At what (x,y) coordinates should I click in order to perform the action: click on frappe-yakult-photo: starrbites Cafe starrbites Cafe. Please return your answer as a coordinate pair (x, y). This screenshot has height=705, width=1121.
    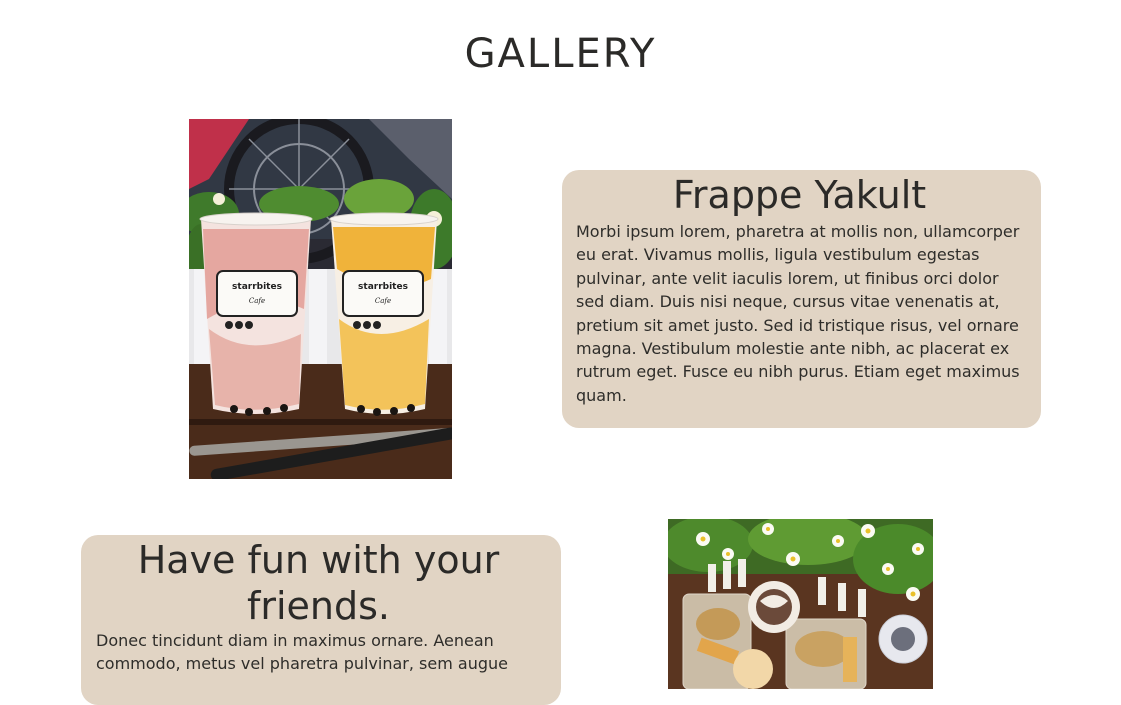
    Looking at the image, I should click on (320, 299).